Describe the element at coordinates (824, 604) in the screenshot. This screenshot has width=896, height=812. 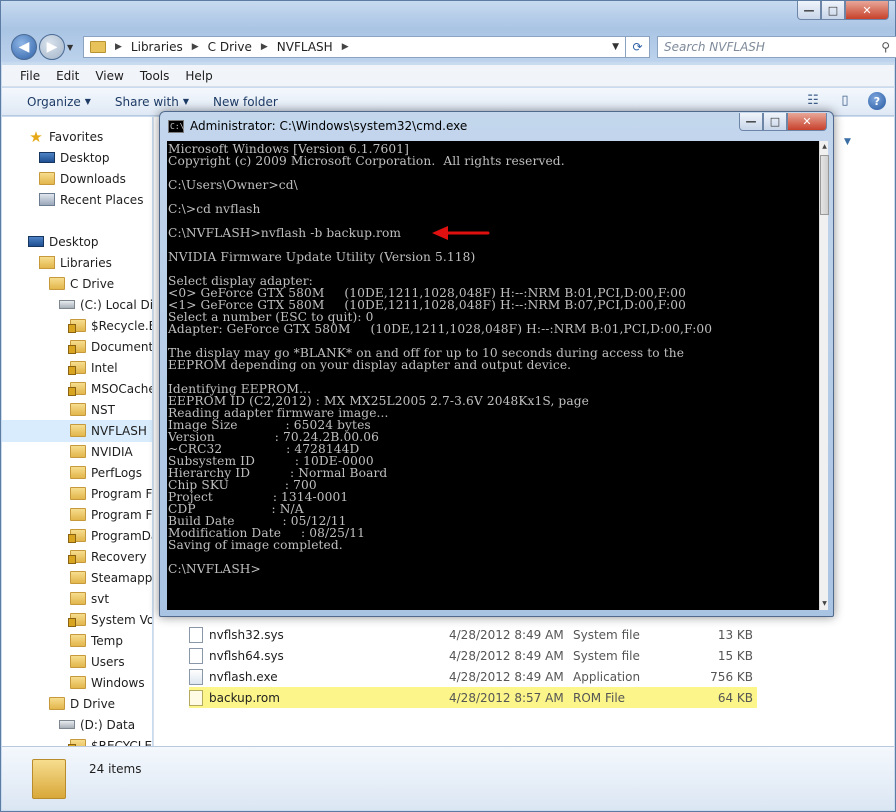
I see `scroll-down-icon: ▼` at that location.